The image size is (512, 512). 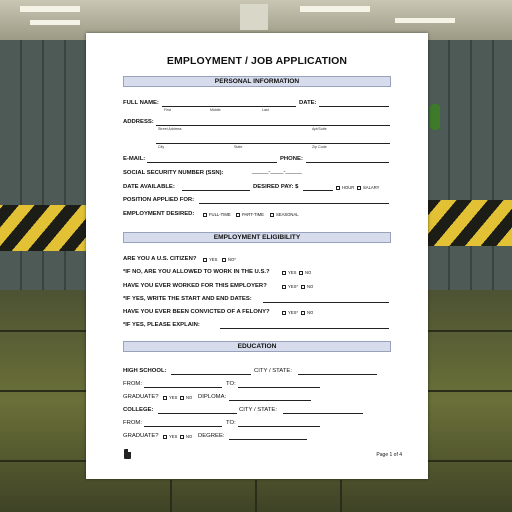 I want to click on high-school-to-field, so click(x=279, y=387).